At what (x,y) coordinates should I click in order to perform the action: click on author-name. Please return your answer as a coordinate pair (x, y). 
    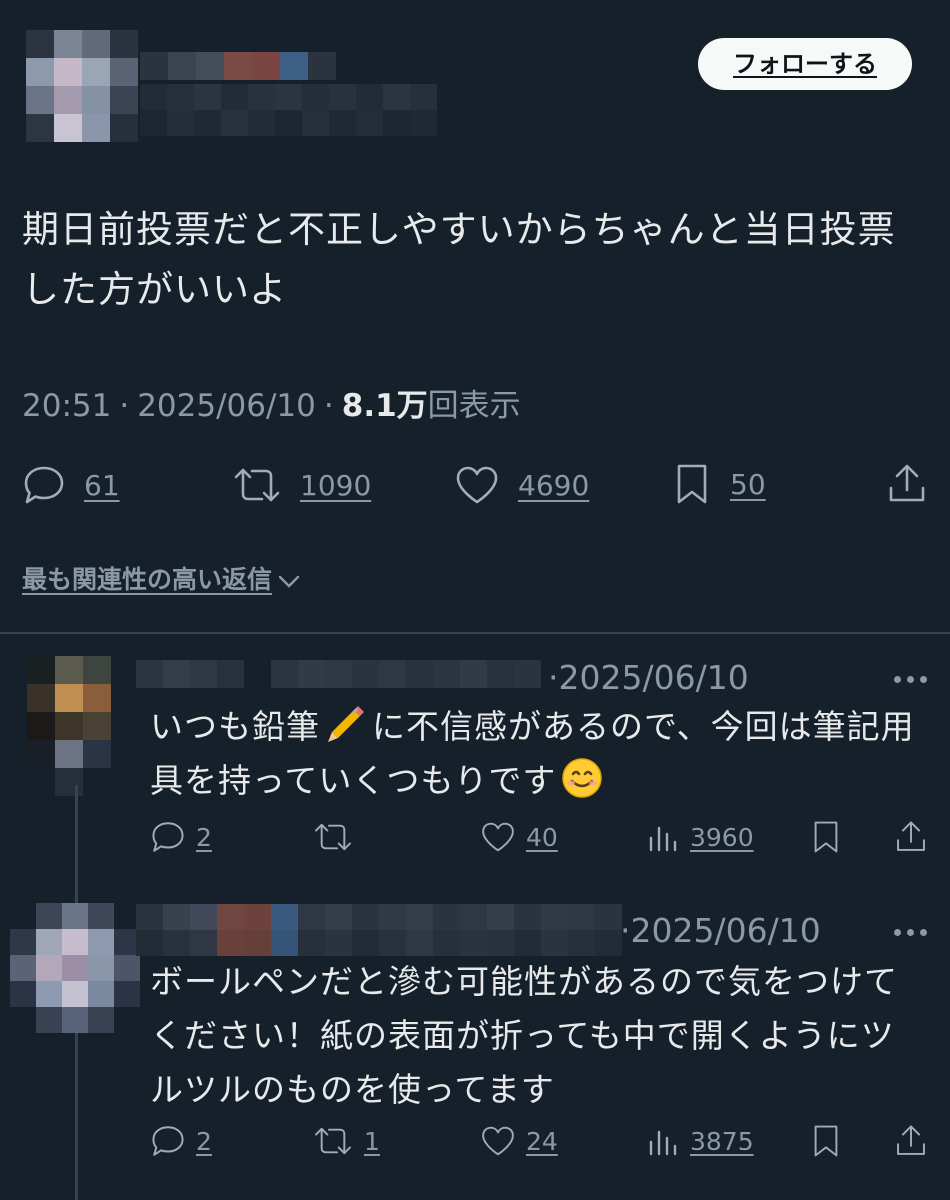
    Looking at the image, I should click on (238, 66).